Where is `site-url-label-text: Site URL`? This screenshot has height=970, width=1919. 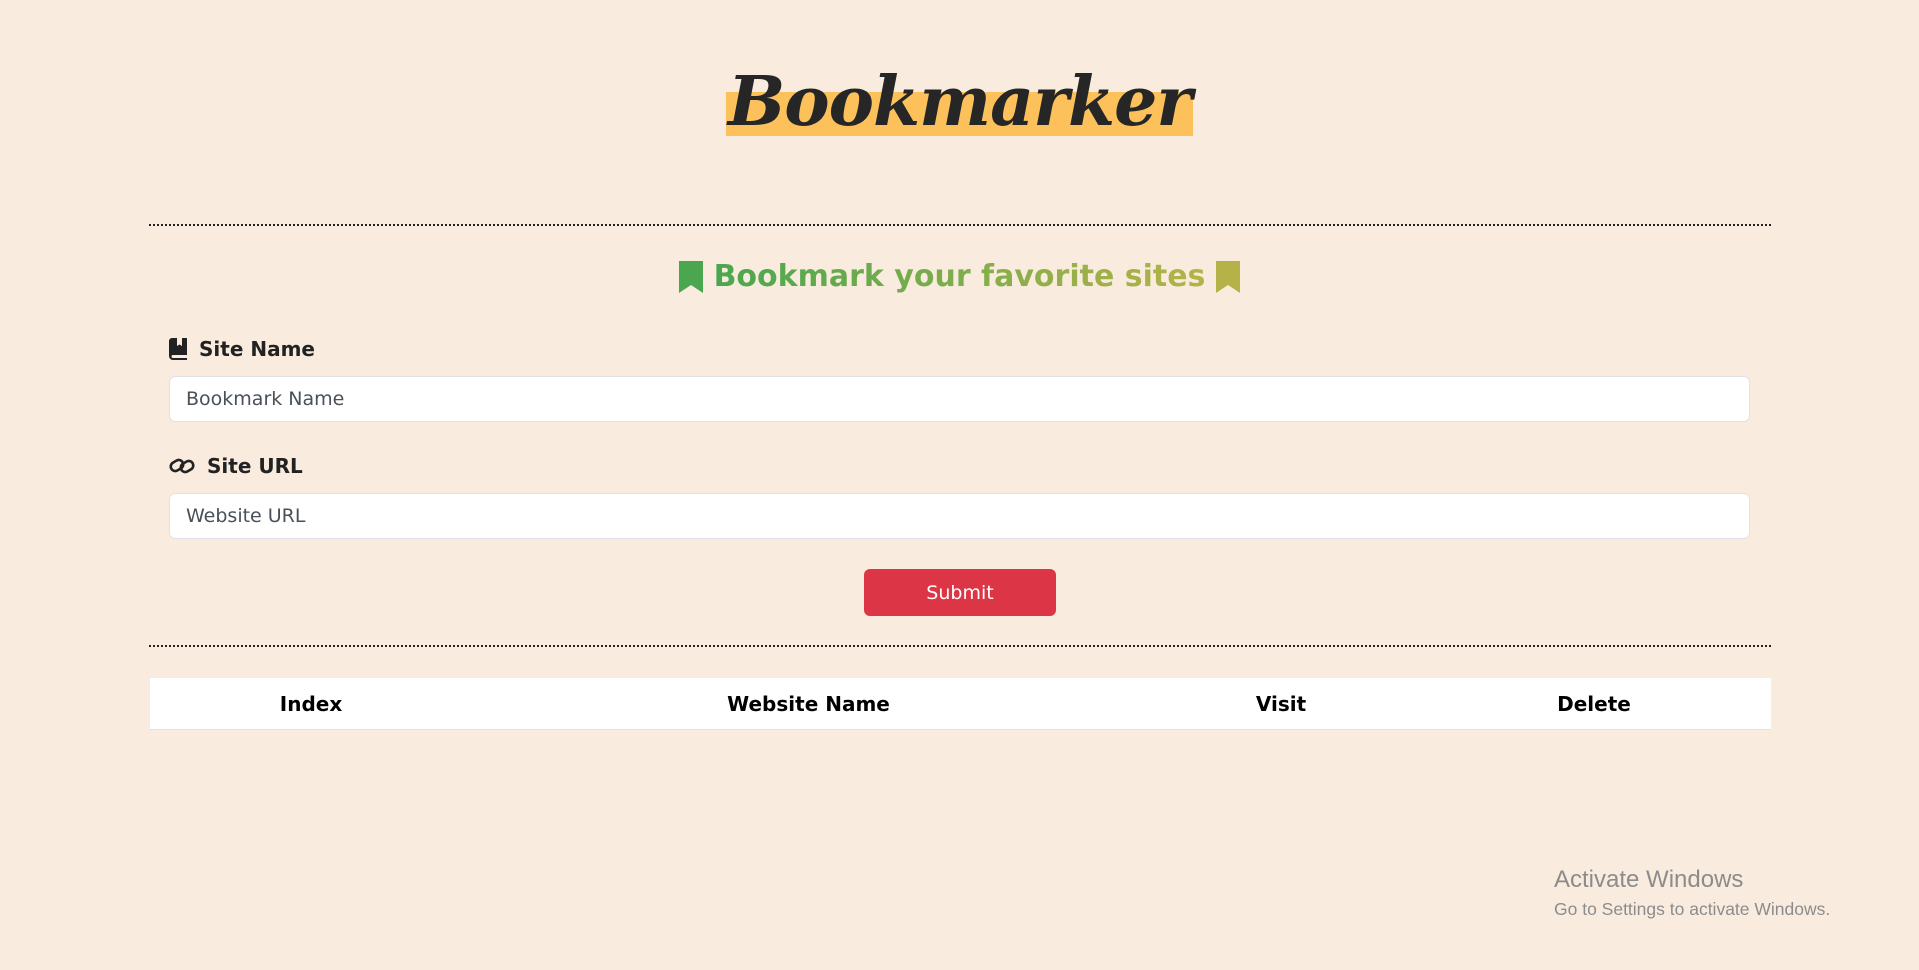 site-url-label-text: Site URL is located at coordinates (255, 466).